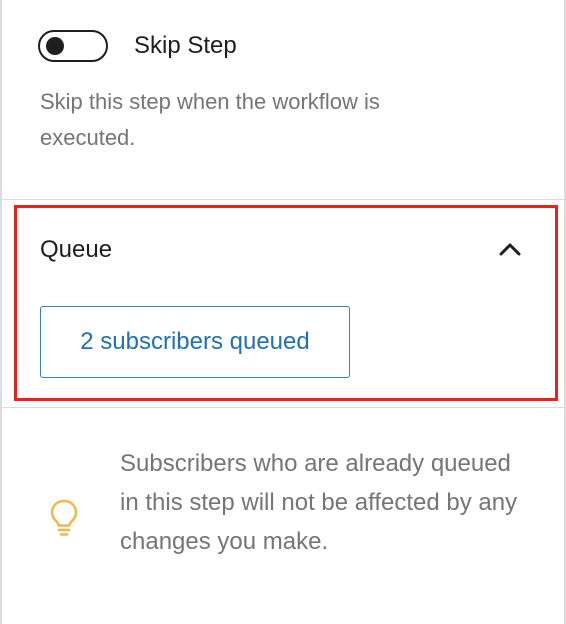 Image resolution: width=566 pixels, height=624 pixels. What do you see at coordinates (76, 249) in the screenshot?
I see `queue-panel-title: Queue` at bounding box center [76, 249].